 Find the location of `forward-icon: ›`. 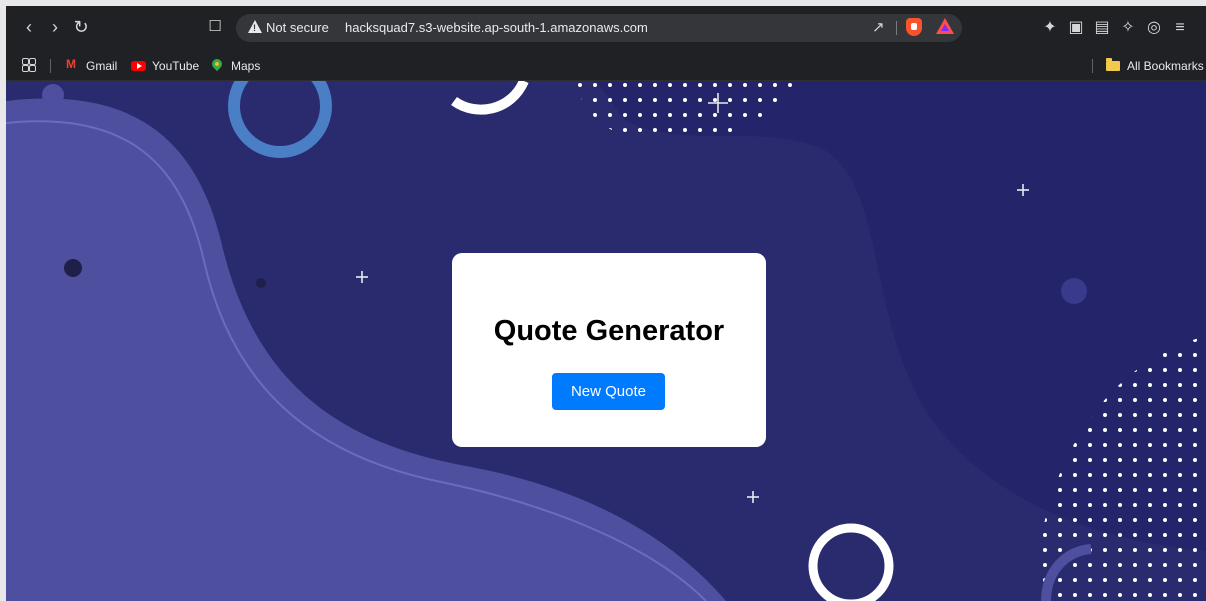

forward-icon: › is located at coordinates (55, 27).